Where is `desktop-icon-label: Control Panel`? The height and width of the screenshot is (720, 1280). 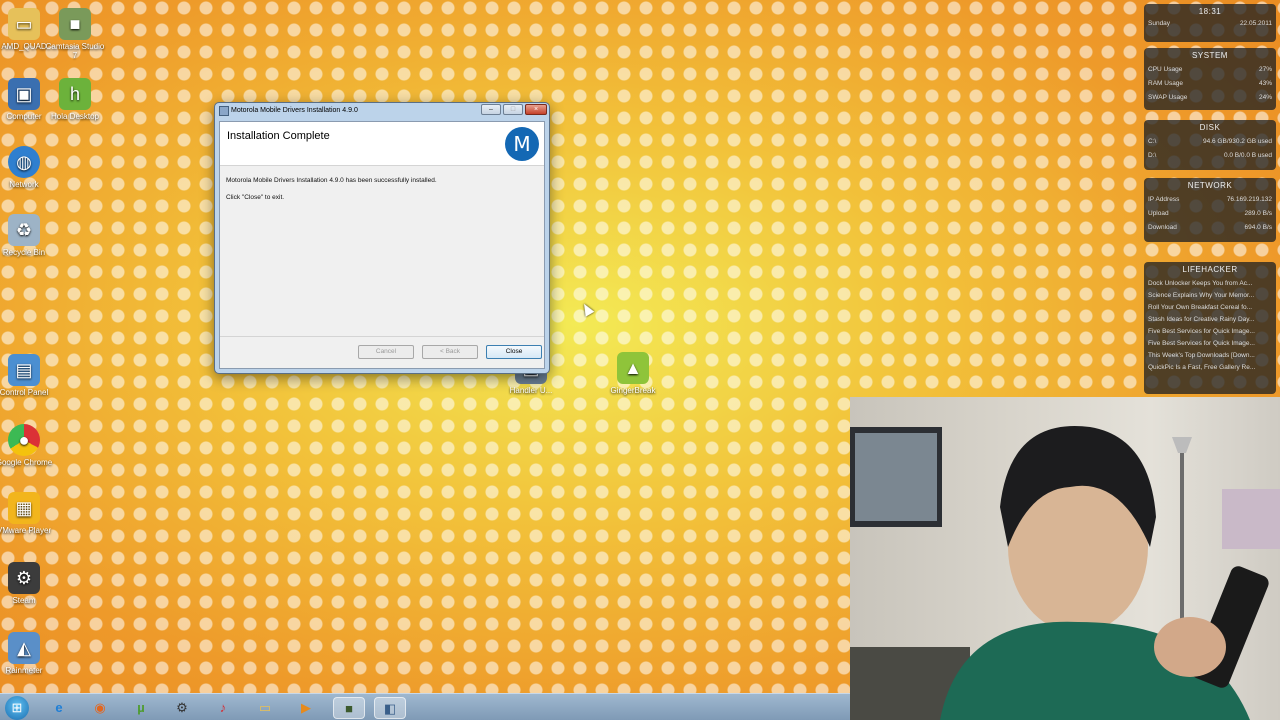
desktop-icon-label: Control Panel is located at coordinates (24, 392).